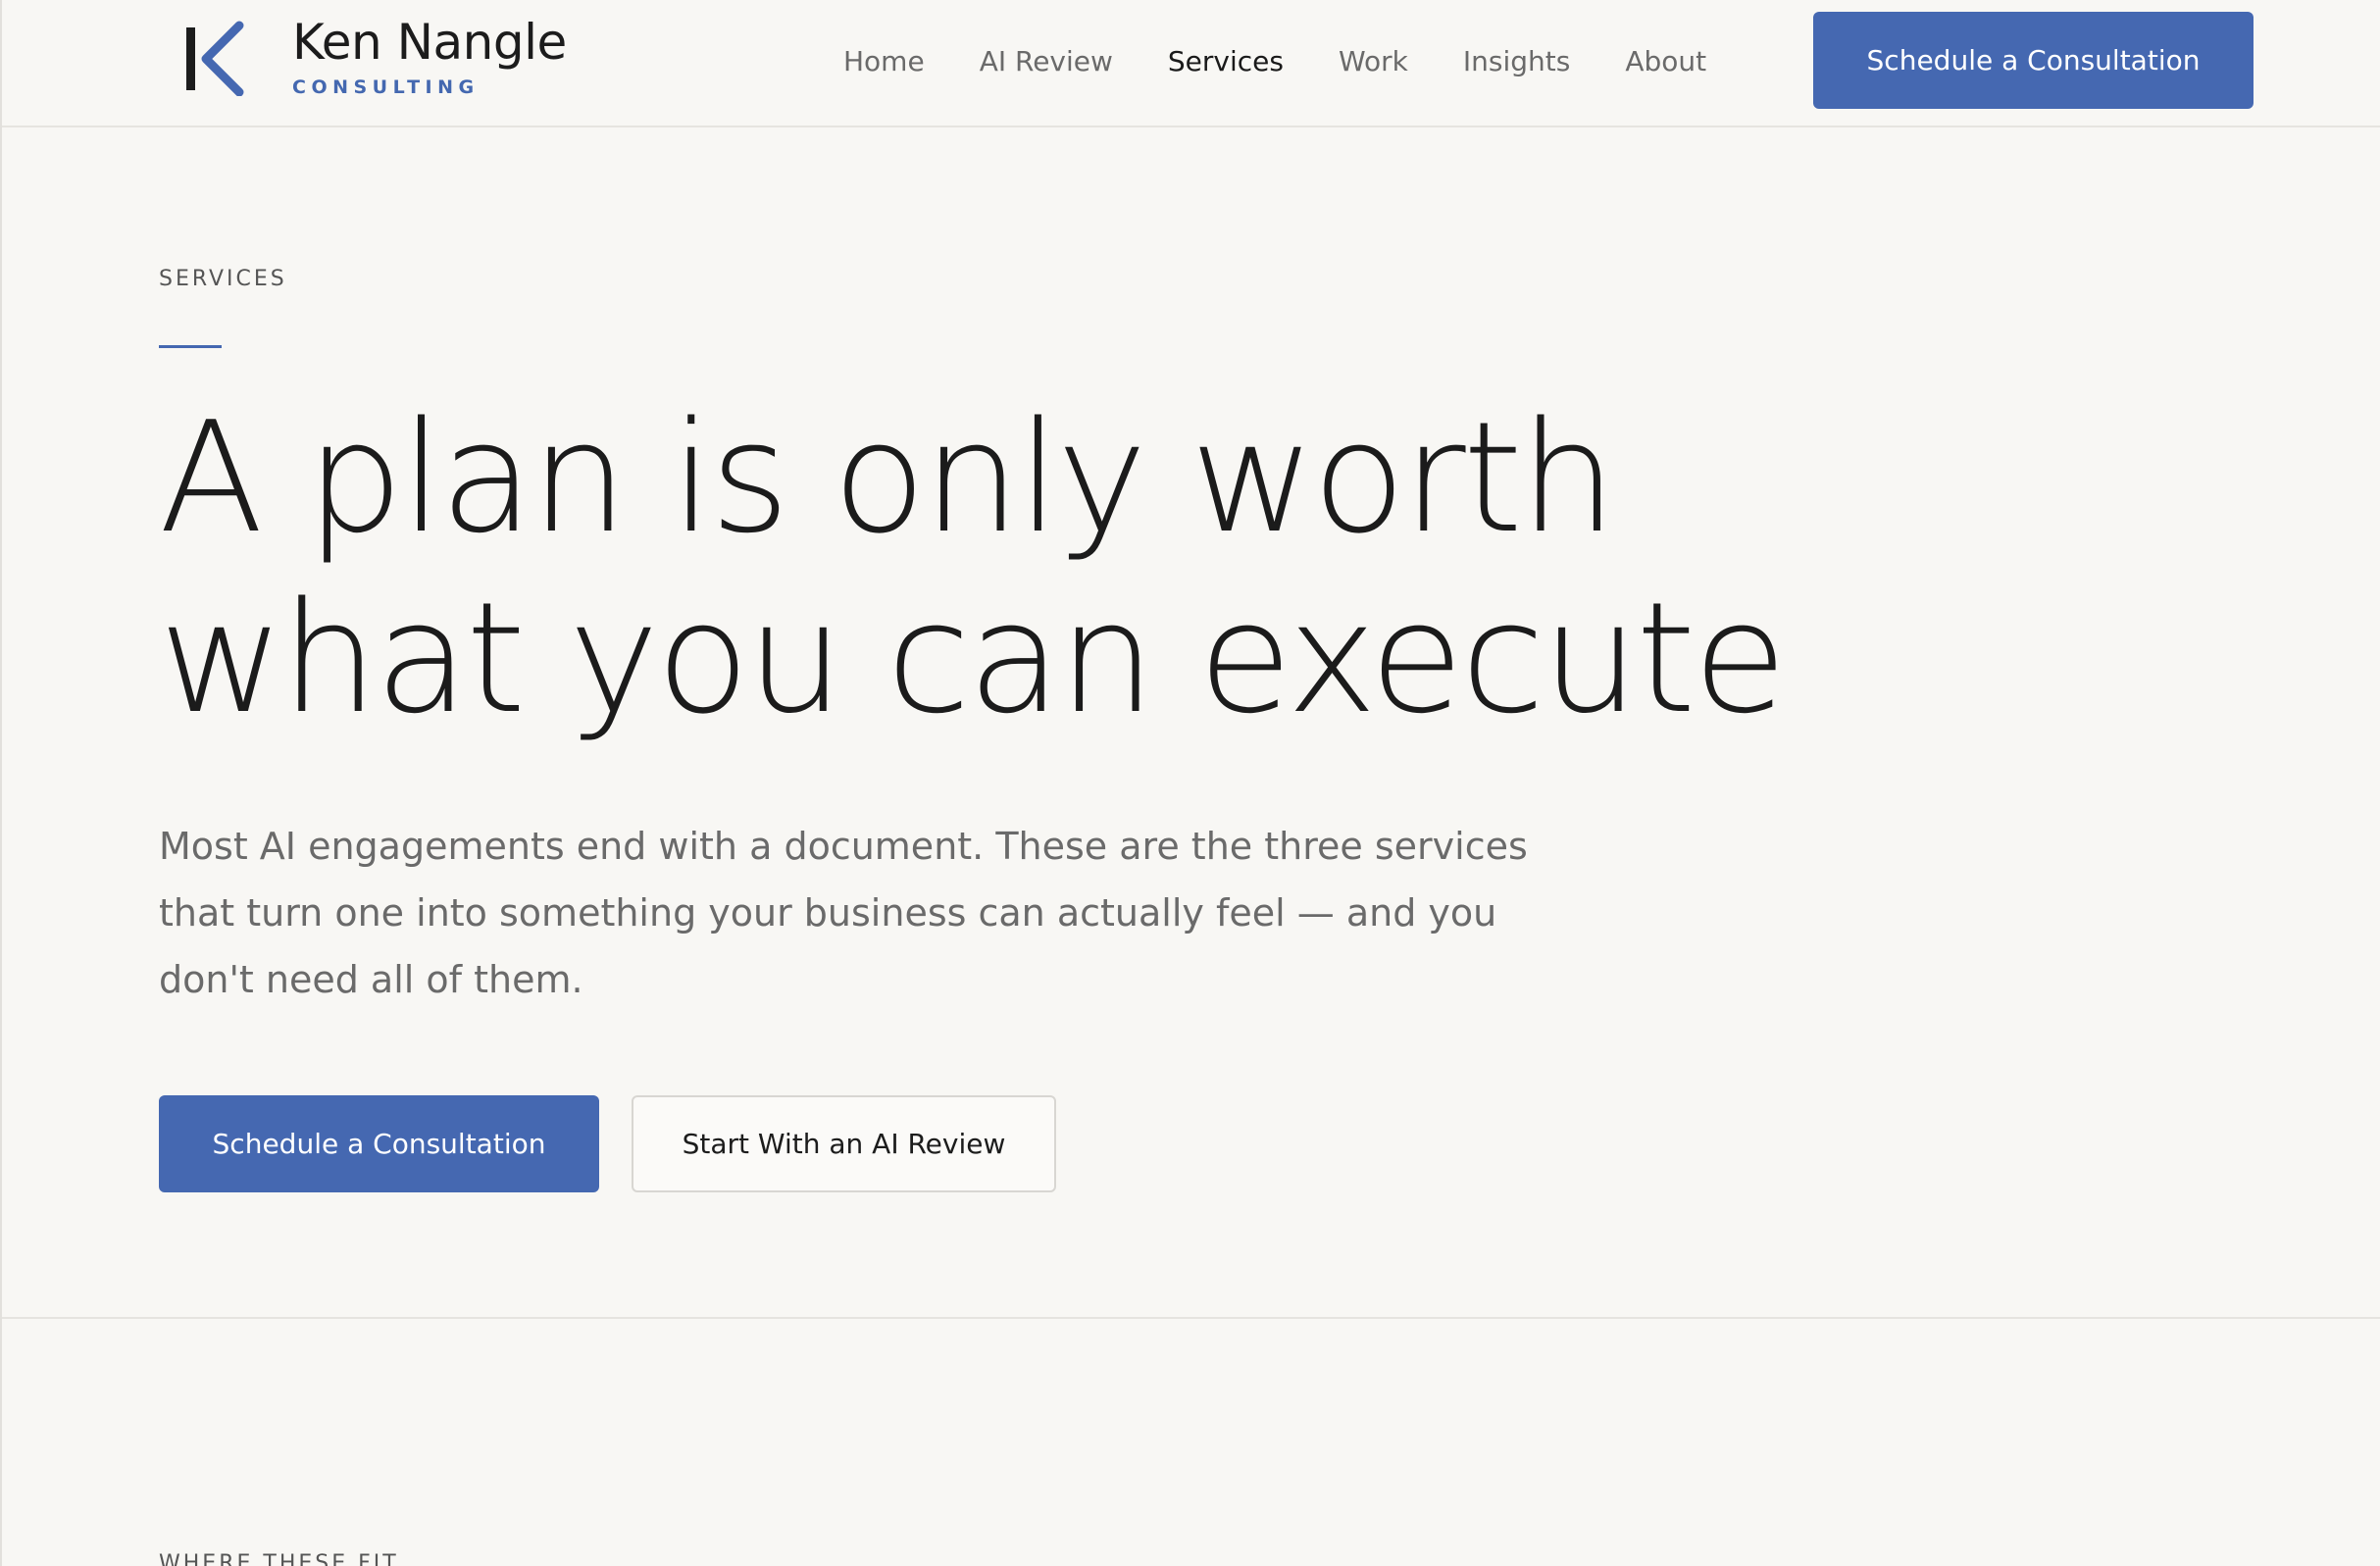 This screenshot has width=2380, height=1566. What do you see at coordinates (223, 279) in the screenshot?
I see `section-eyebrow: SERVICES` at bounding box center [223, 279].